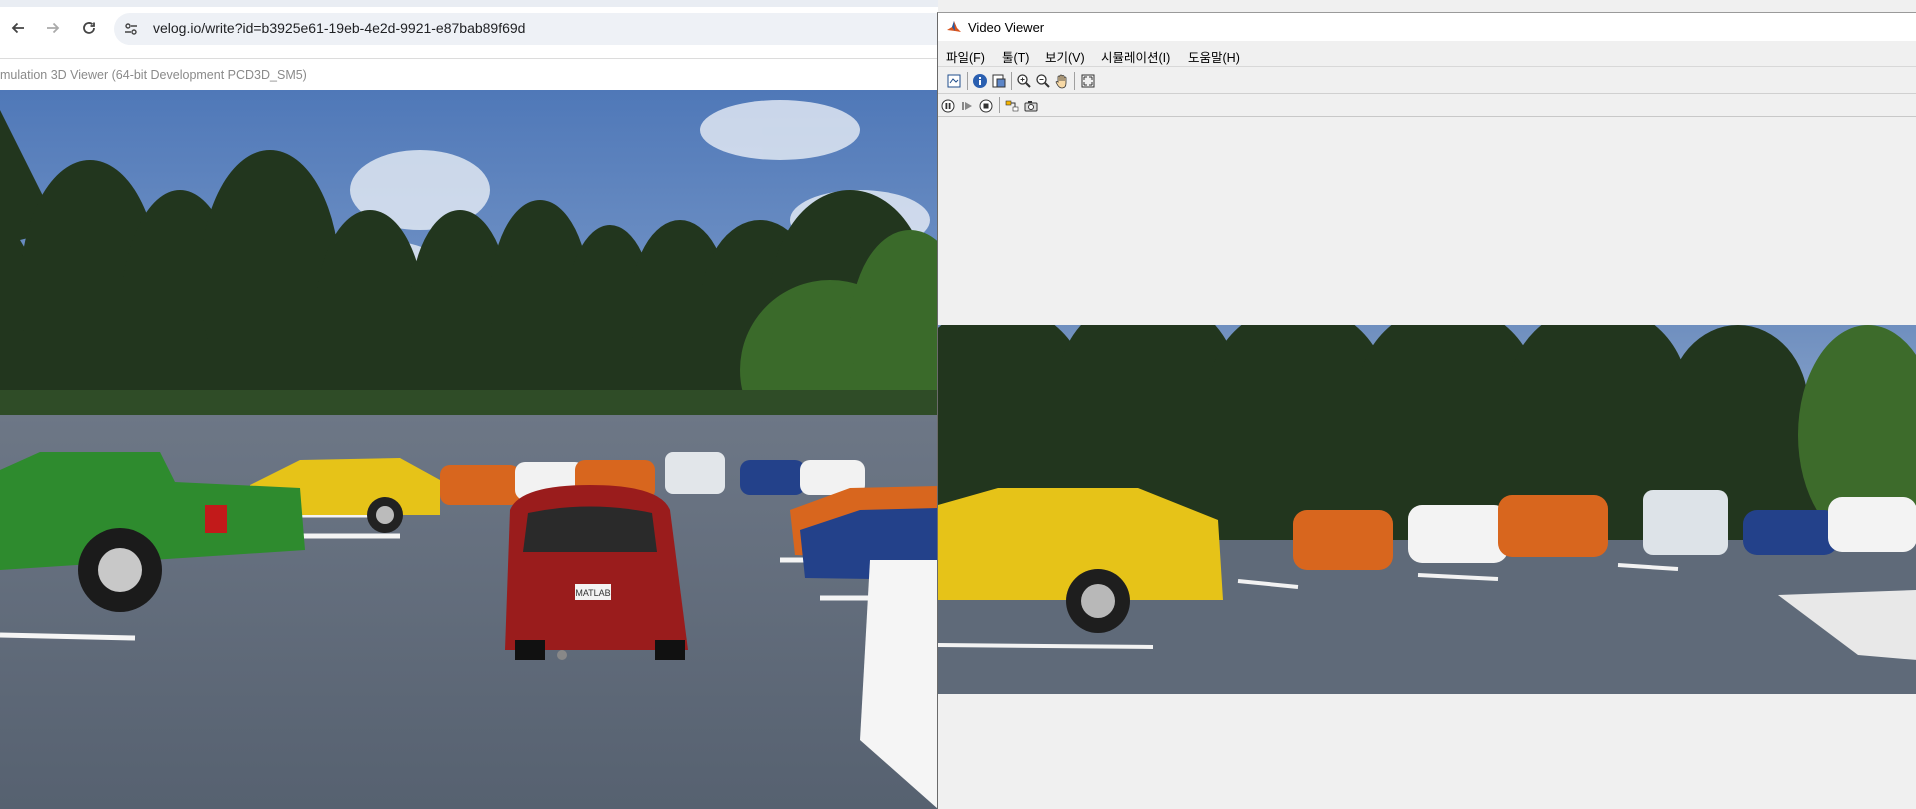  What do you see at coordinates (1088, 81) in the screenshot?
I see `fit-to-window-icon` at bounding box center [1088, 81].